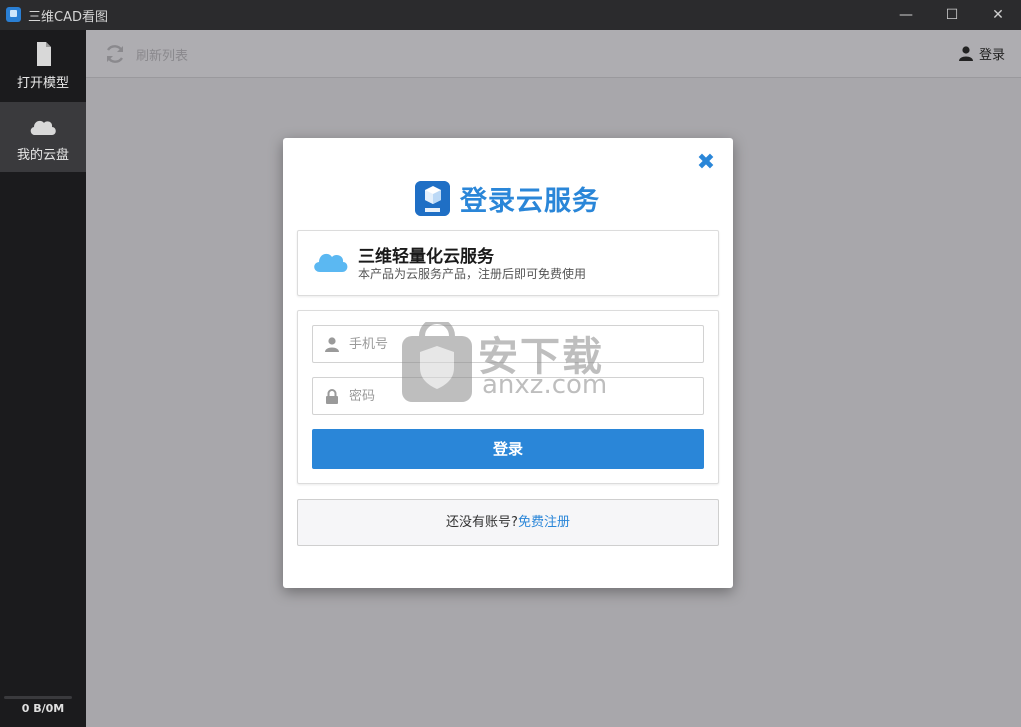 The image size is (1021, 727). I want to click on lock-icon, so click(332, 396).